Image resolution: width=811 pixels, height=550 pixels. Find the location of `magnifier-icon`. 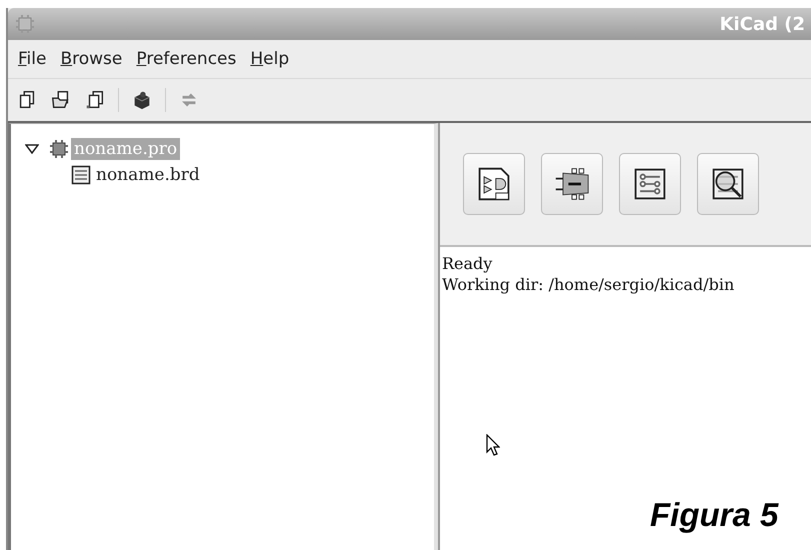

magnifier-icon is located at coordinates (728, 184).